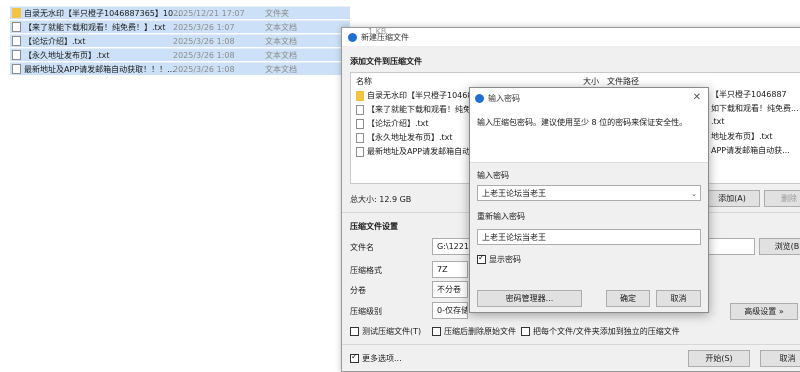  I want to click on file-date: 2025/12/21 17:07, so click(209, 13).